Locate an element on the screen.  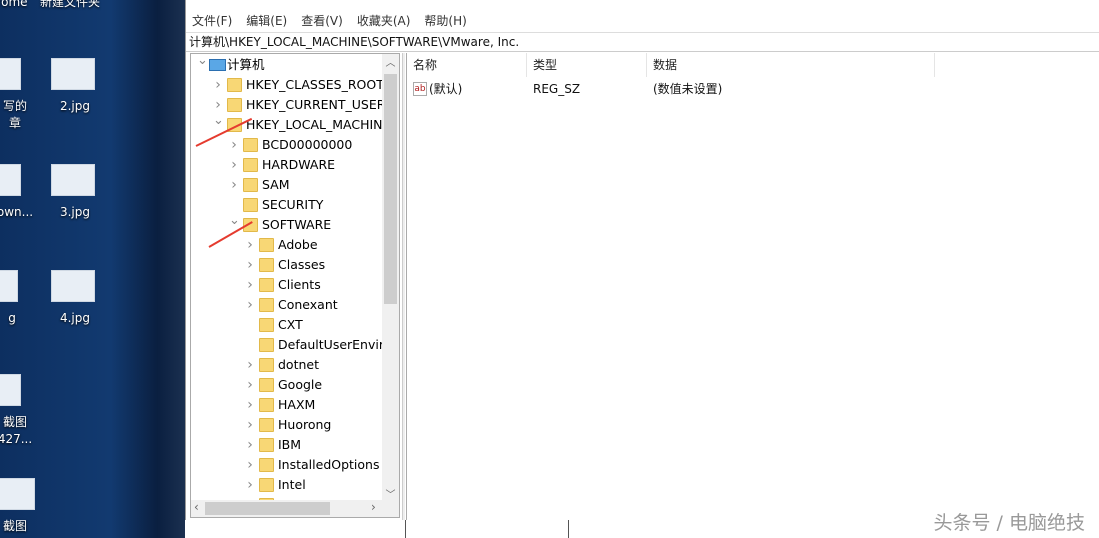
tree-node: CXT is located at coordinates (291, 325).